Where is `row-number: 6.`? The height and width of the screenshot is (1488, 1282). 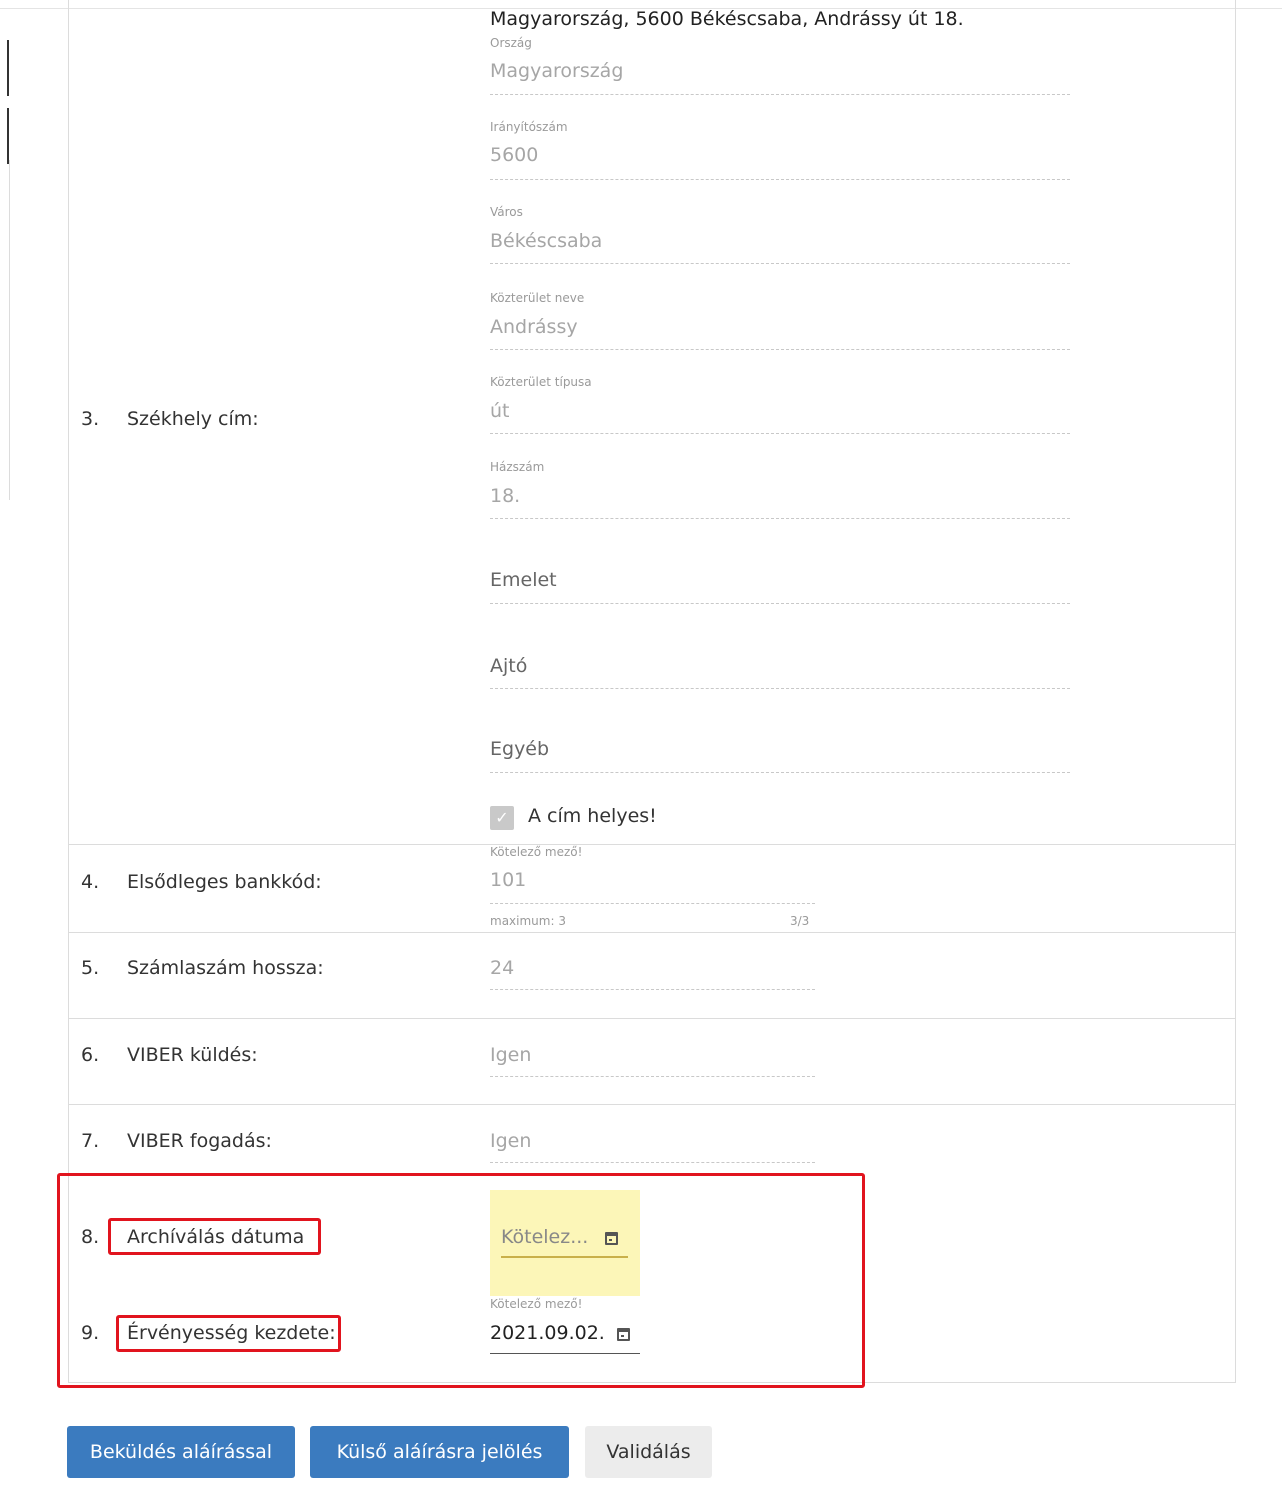 row-number: 6. is located at coordinates (90, 1055).